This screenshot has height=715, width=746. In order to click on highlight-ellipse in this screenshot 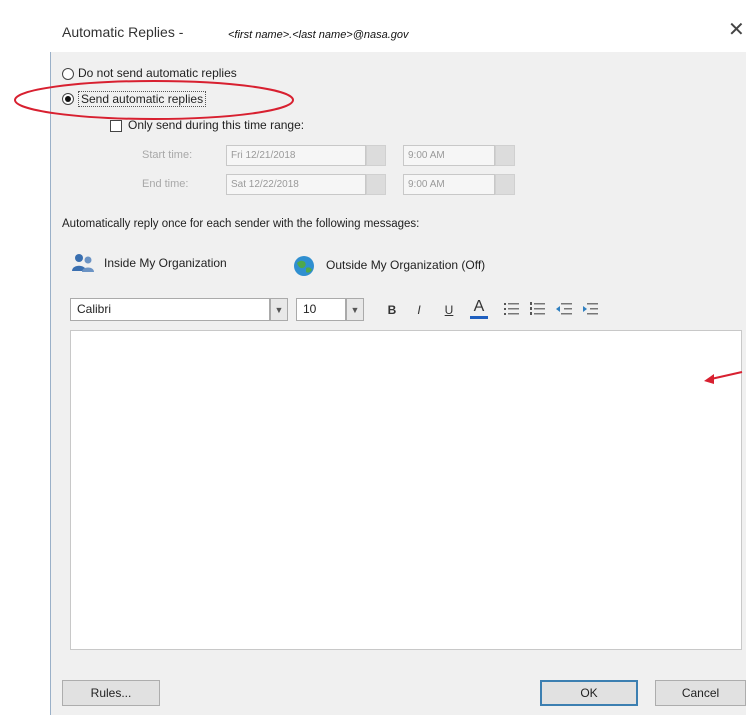, I will do `click(154, 100)`.